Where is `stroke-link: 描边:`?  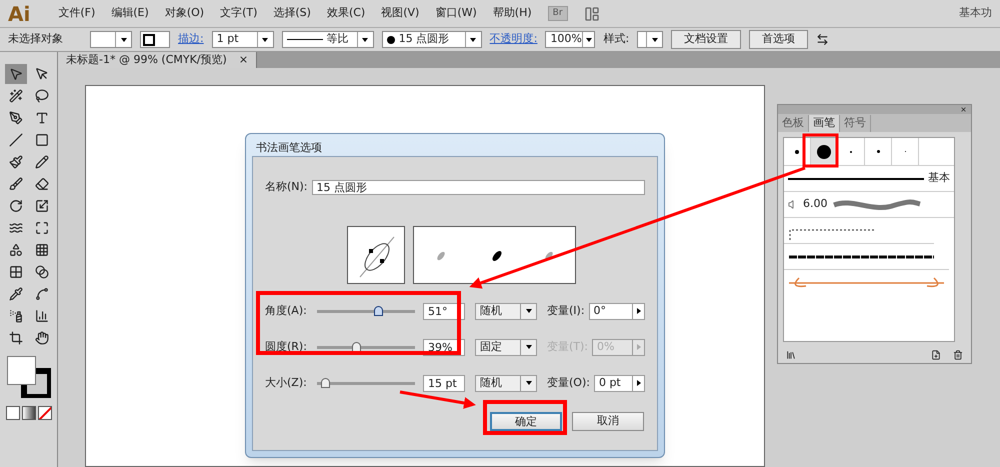
stroke-link: 描边: is located at coordinates (191, 39).